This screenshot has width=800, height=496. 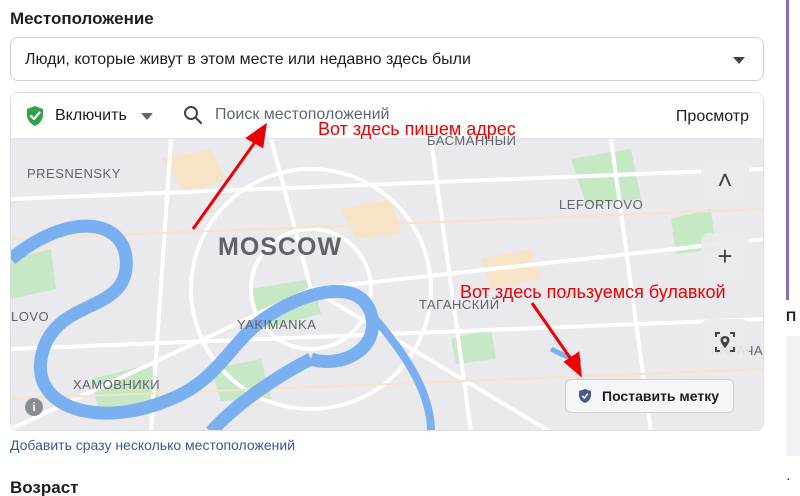 What do you see at coordinates (417, 129) in the screenshot?
I see `address-annotation: Вот здесь пишем адрес` at bounding box center [417, 129].